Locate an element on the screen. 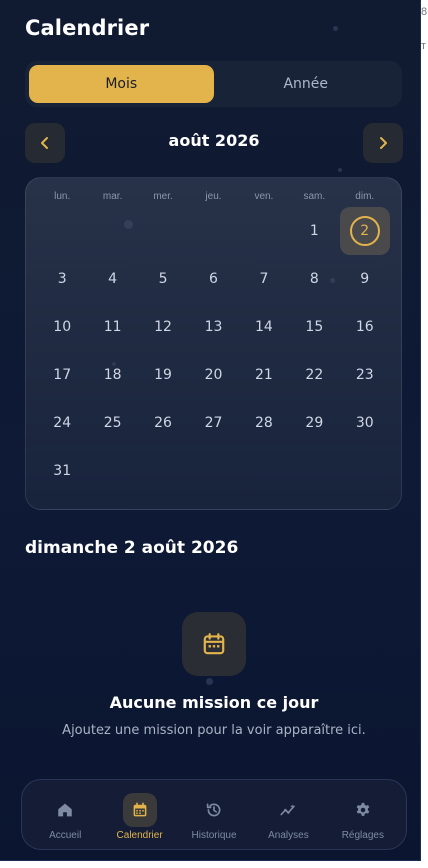  tab-historique: Historique is located at coordinates (214, 814).